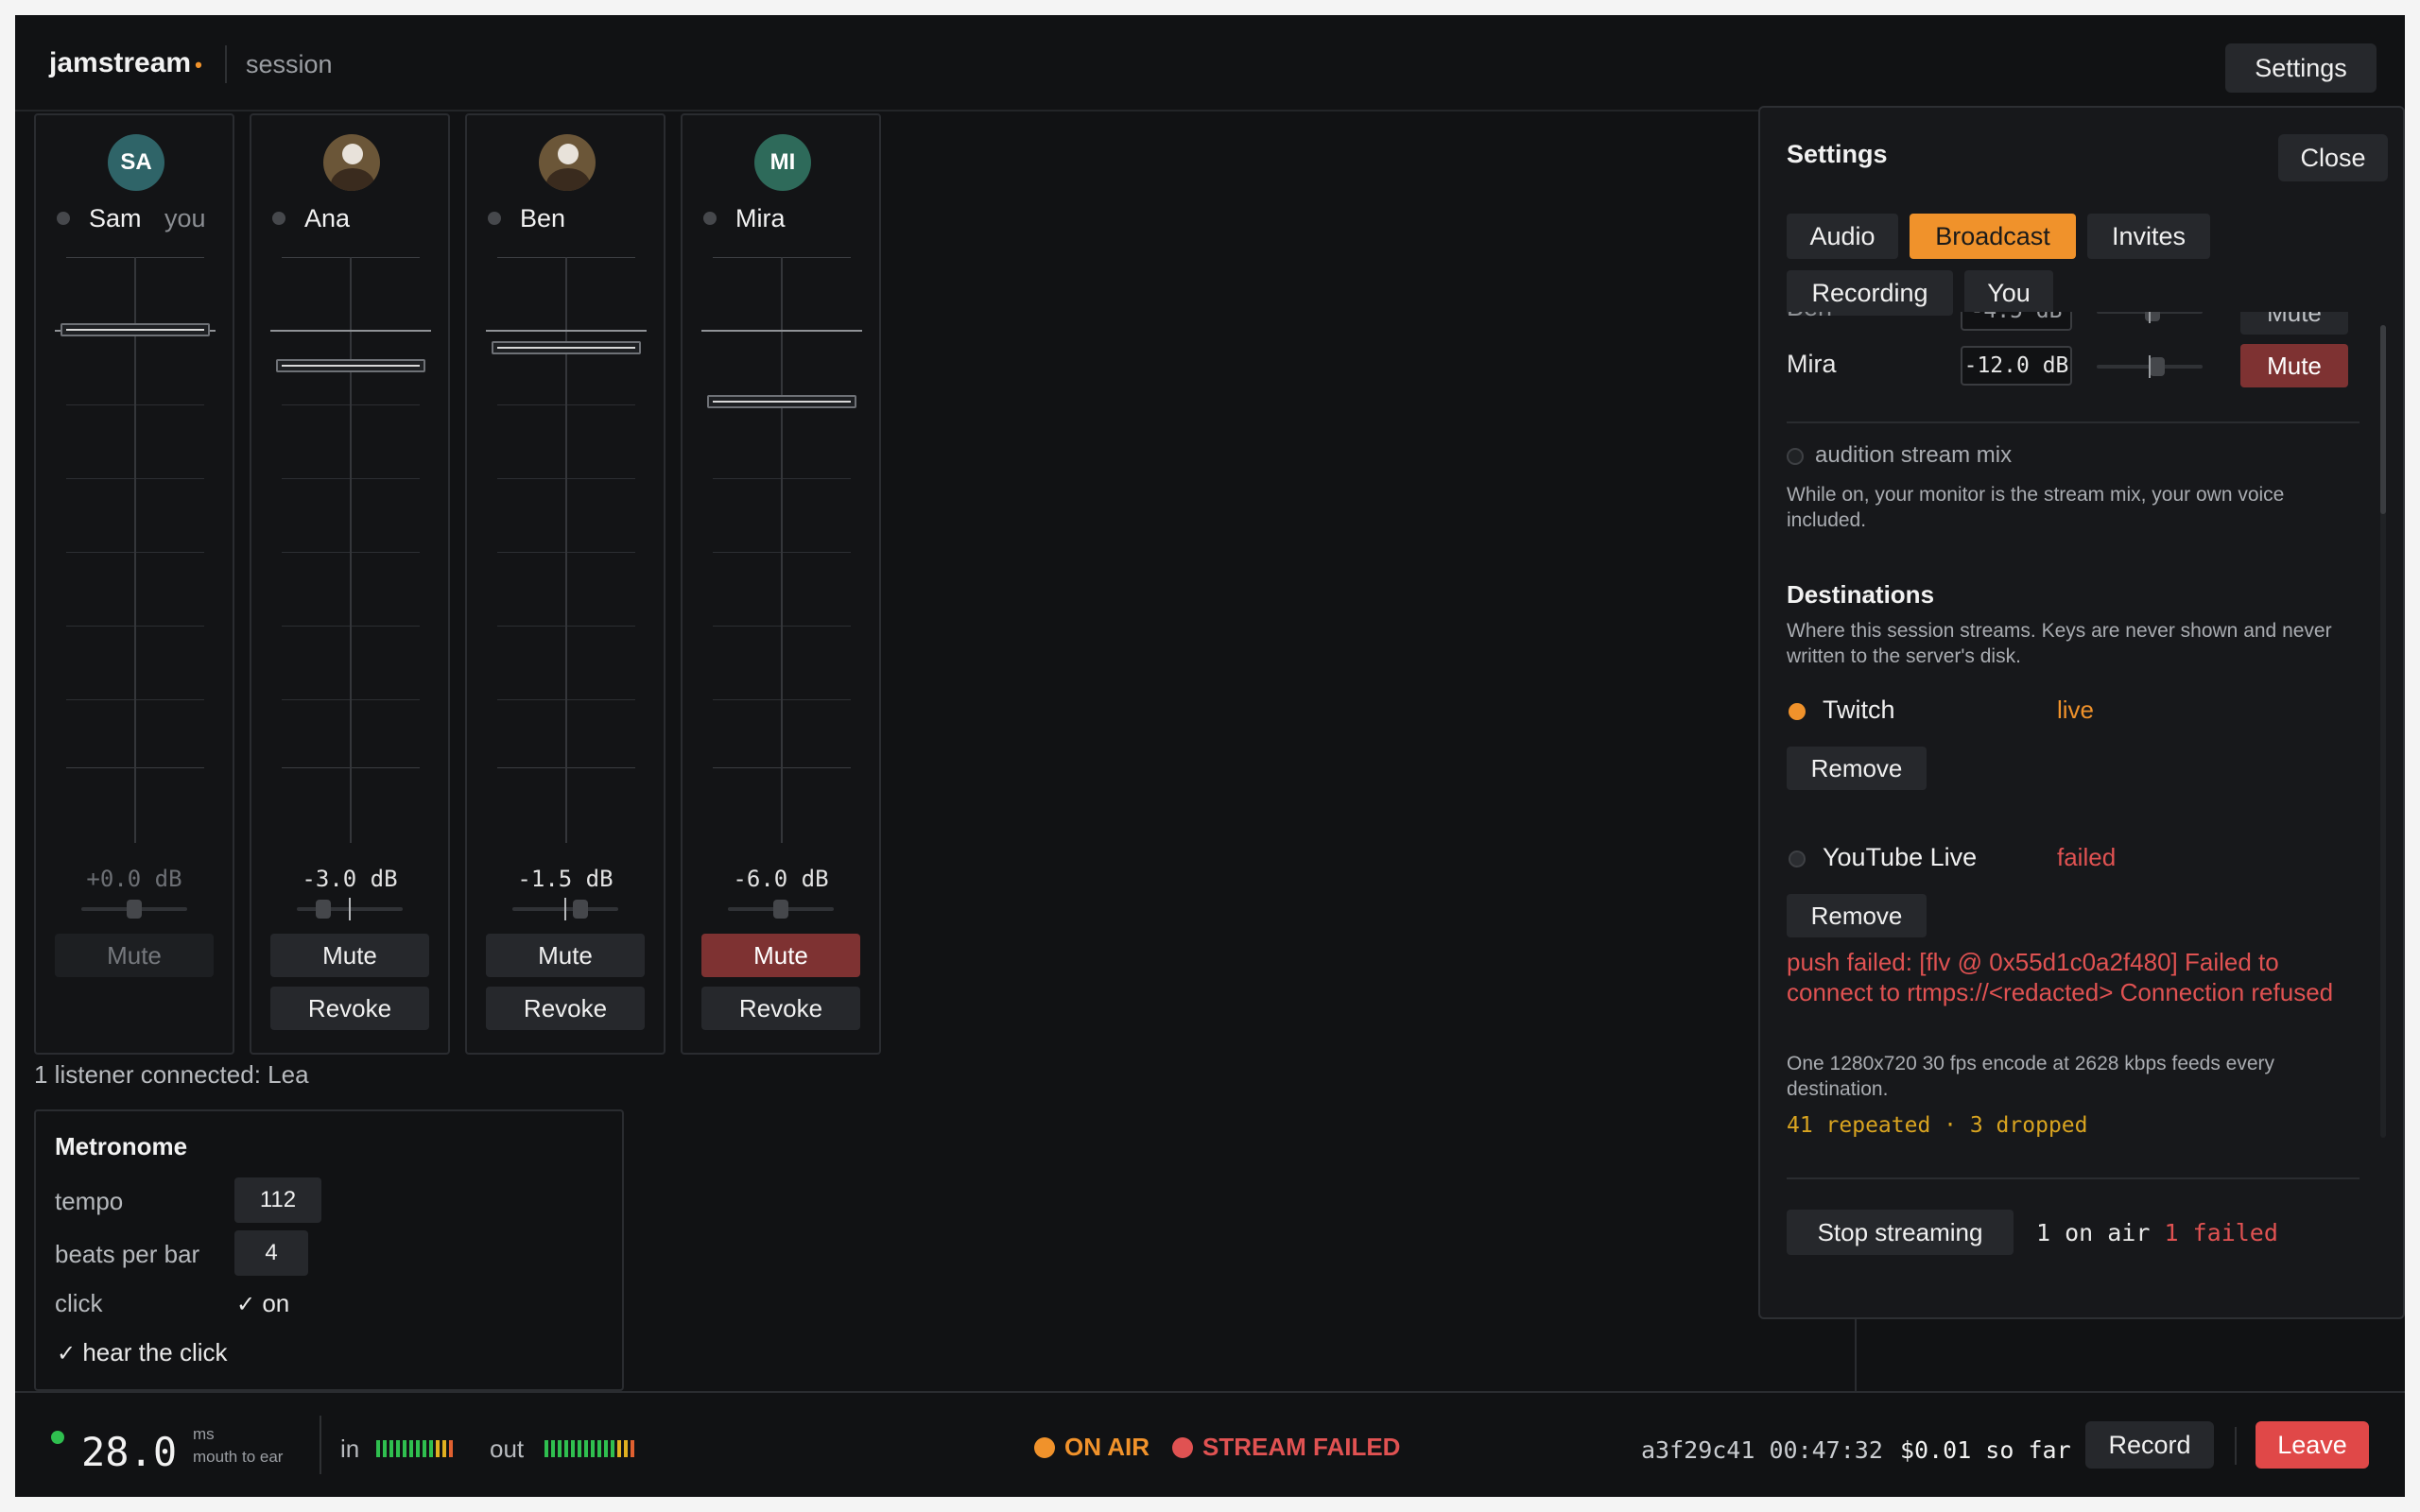 The width and height of the screenshot is (2420, 1512). What do you see at coordinates (271, 1253) in the screenshot?
I see `beats-input: 4` at bounding box center [271, 1253].